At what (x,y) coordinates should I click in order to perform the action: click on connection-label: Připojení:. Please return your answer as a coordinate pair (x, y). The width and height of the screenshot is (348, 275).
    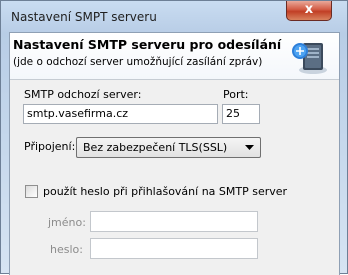
    Looking at the image, I should click on (50, 146).